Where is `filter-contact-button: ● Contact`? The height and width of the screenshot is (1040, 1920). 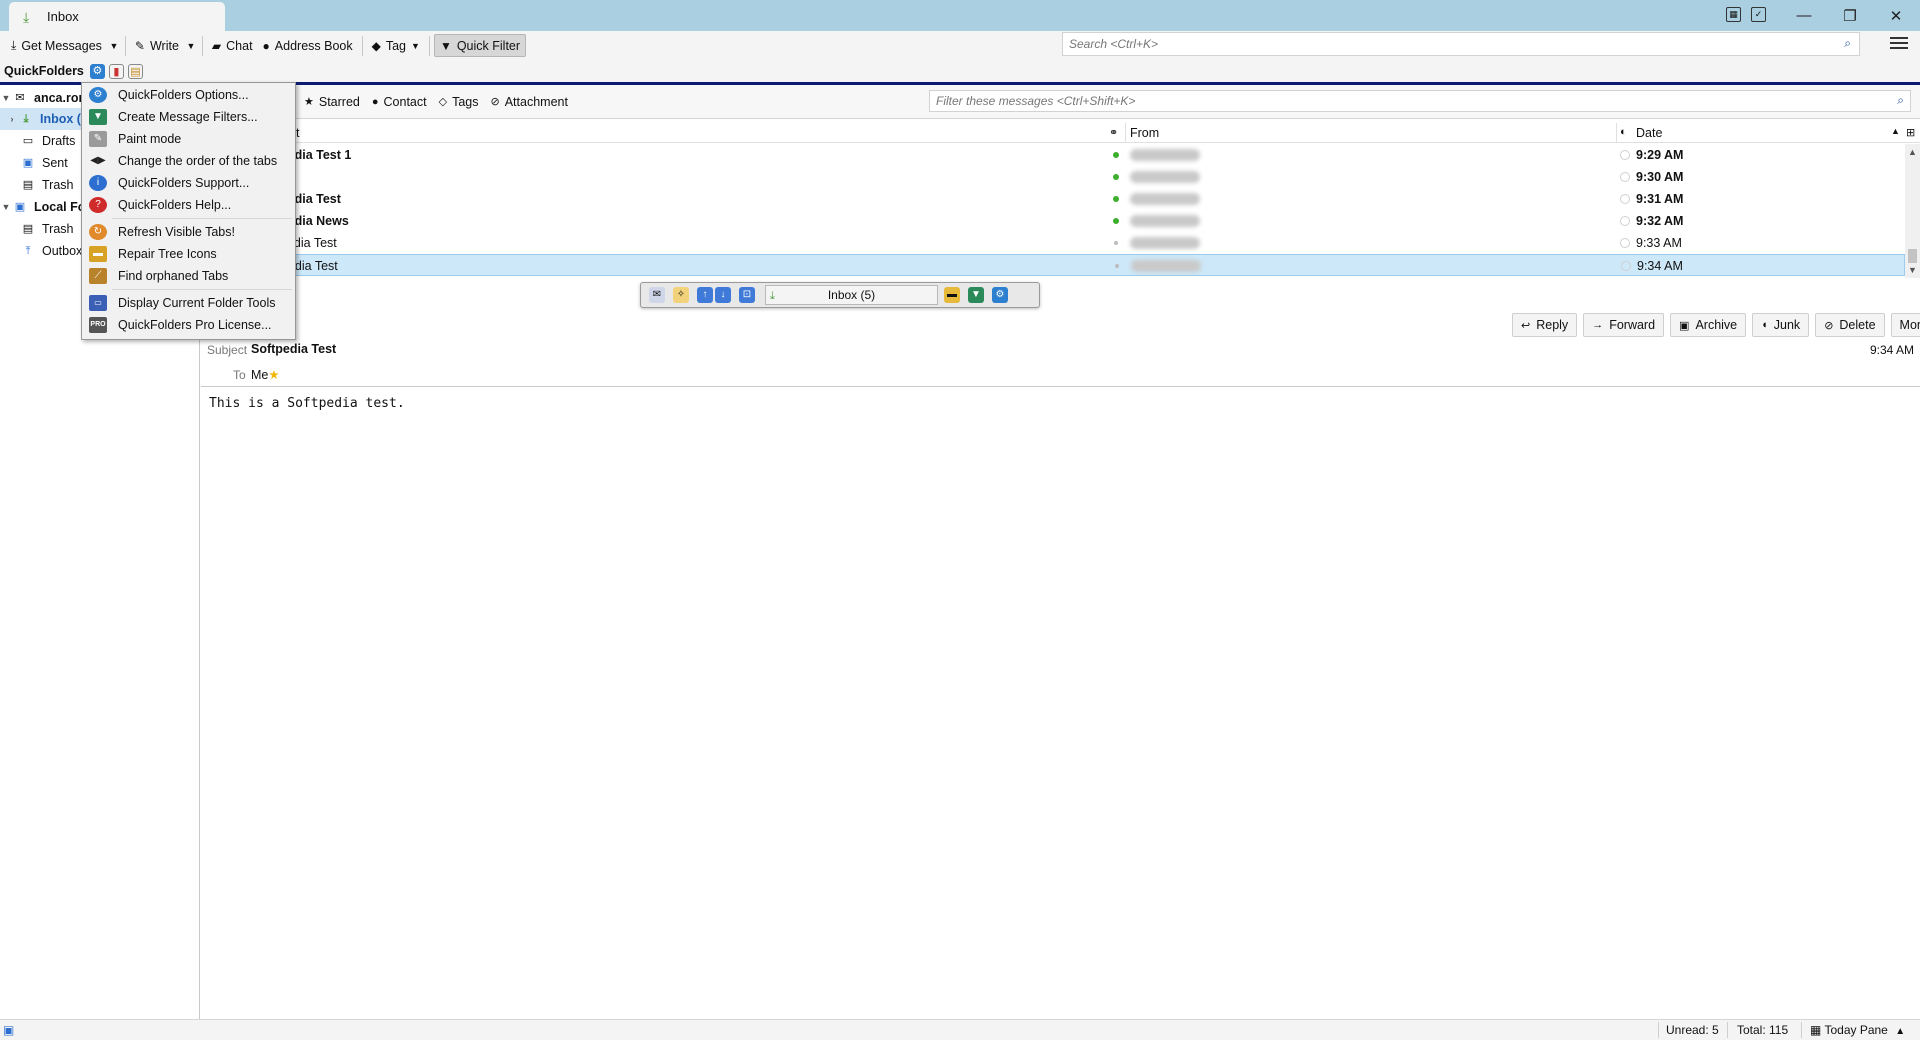 filter-contact-button: ● Contact is located at coordinates (399, 102).